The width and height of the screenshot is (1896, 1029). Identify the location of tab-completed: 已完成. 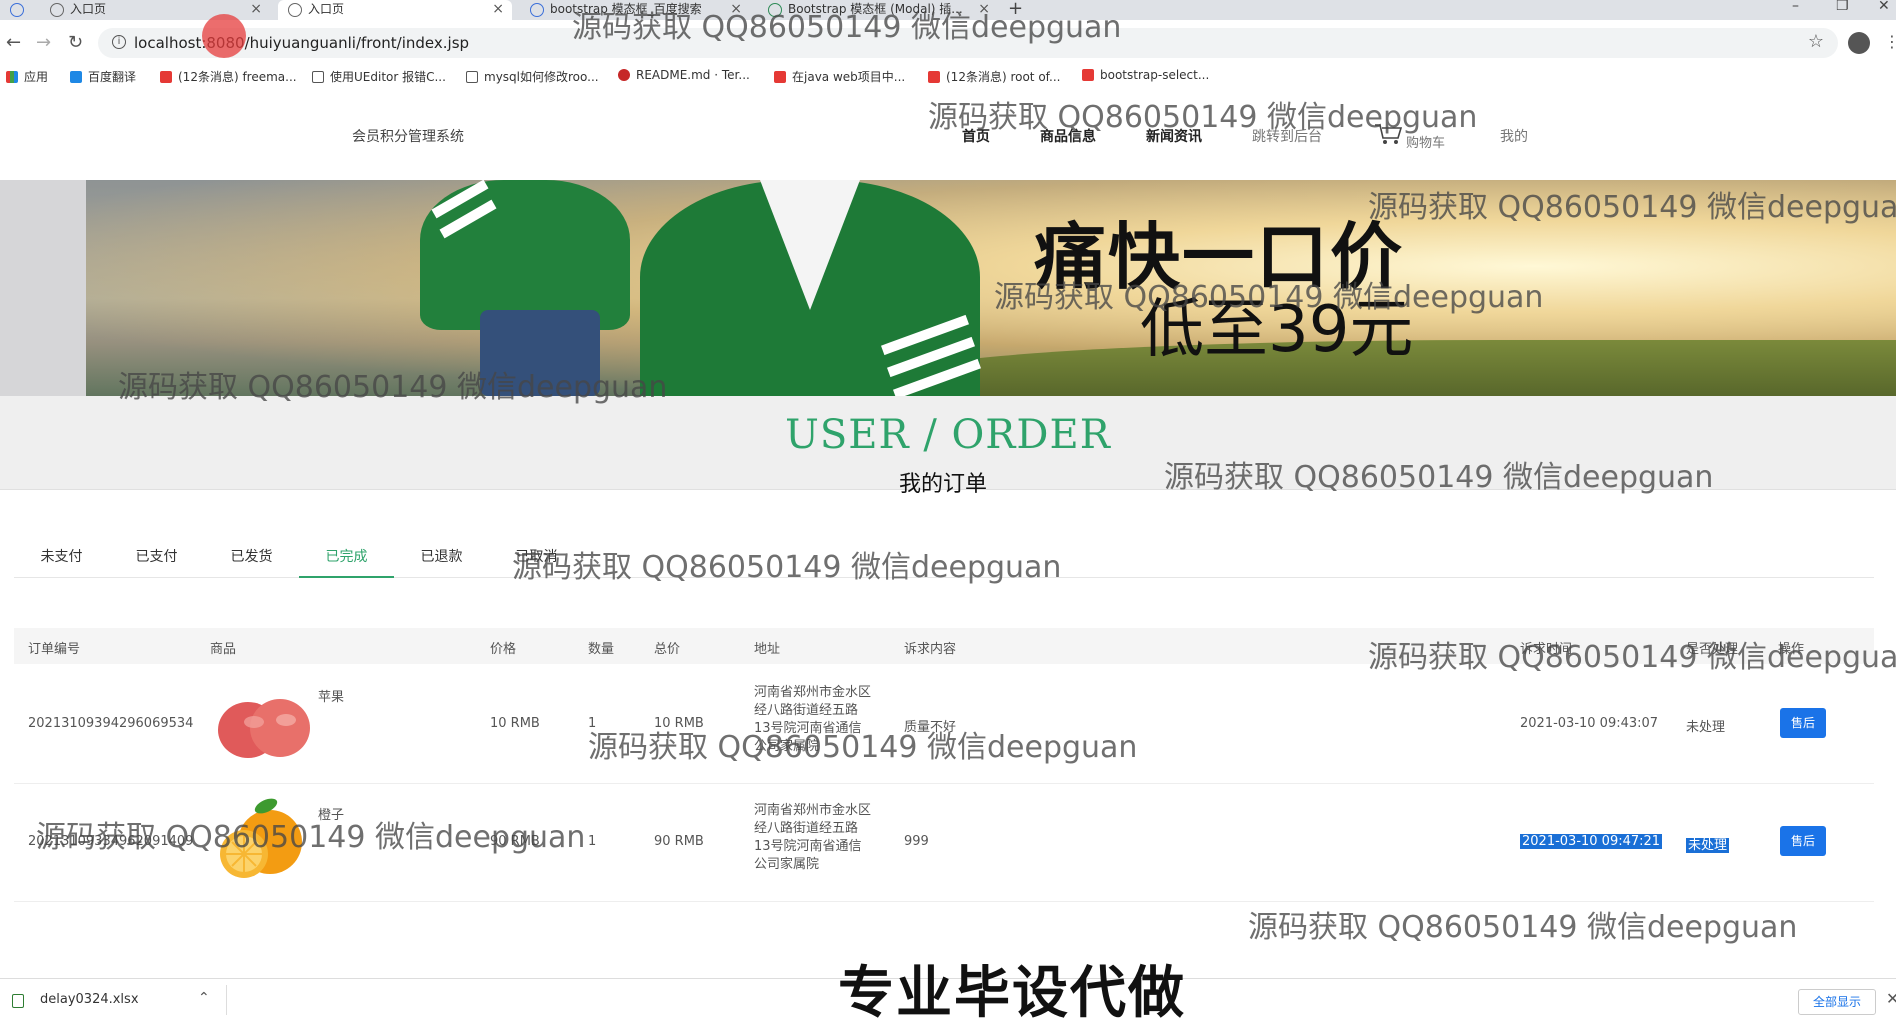
(346, 562).